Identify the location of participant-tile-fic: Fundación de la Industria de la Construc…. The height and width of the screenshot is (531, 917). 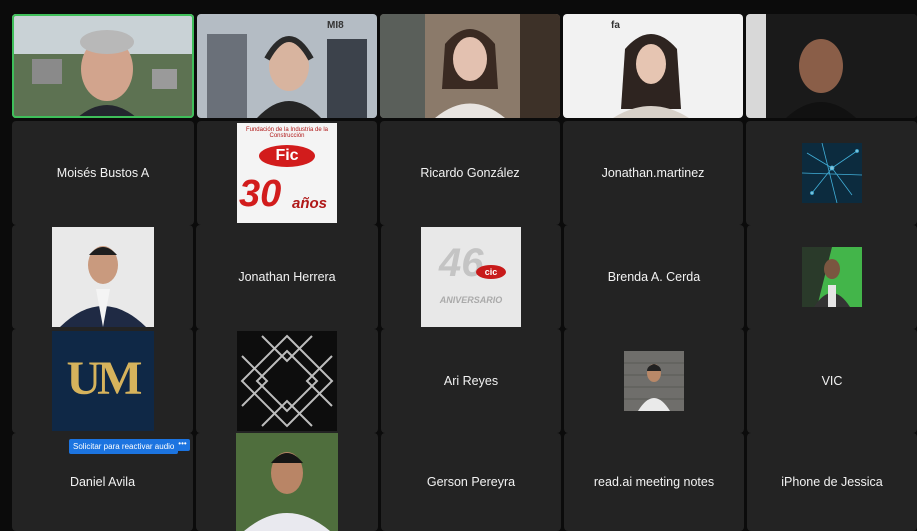
(287, 173).